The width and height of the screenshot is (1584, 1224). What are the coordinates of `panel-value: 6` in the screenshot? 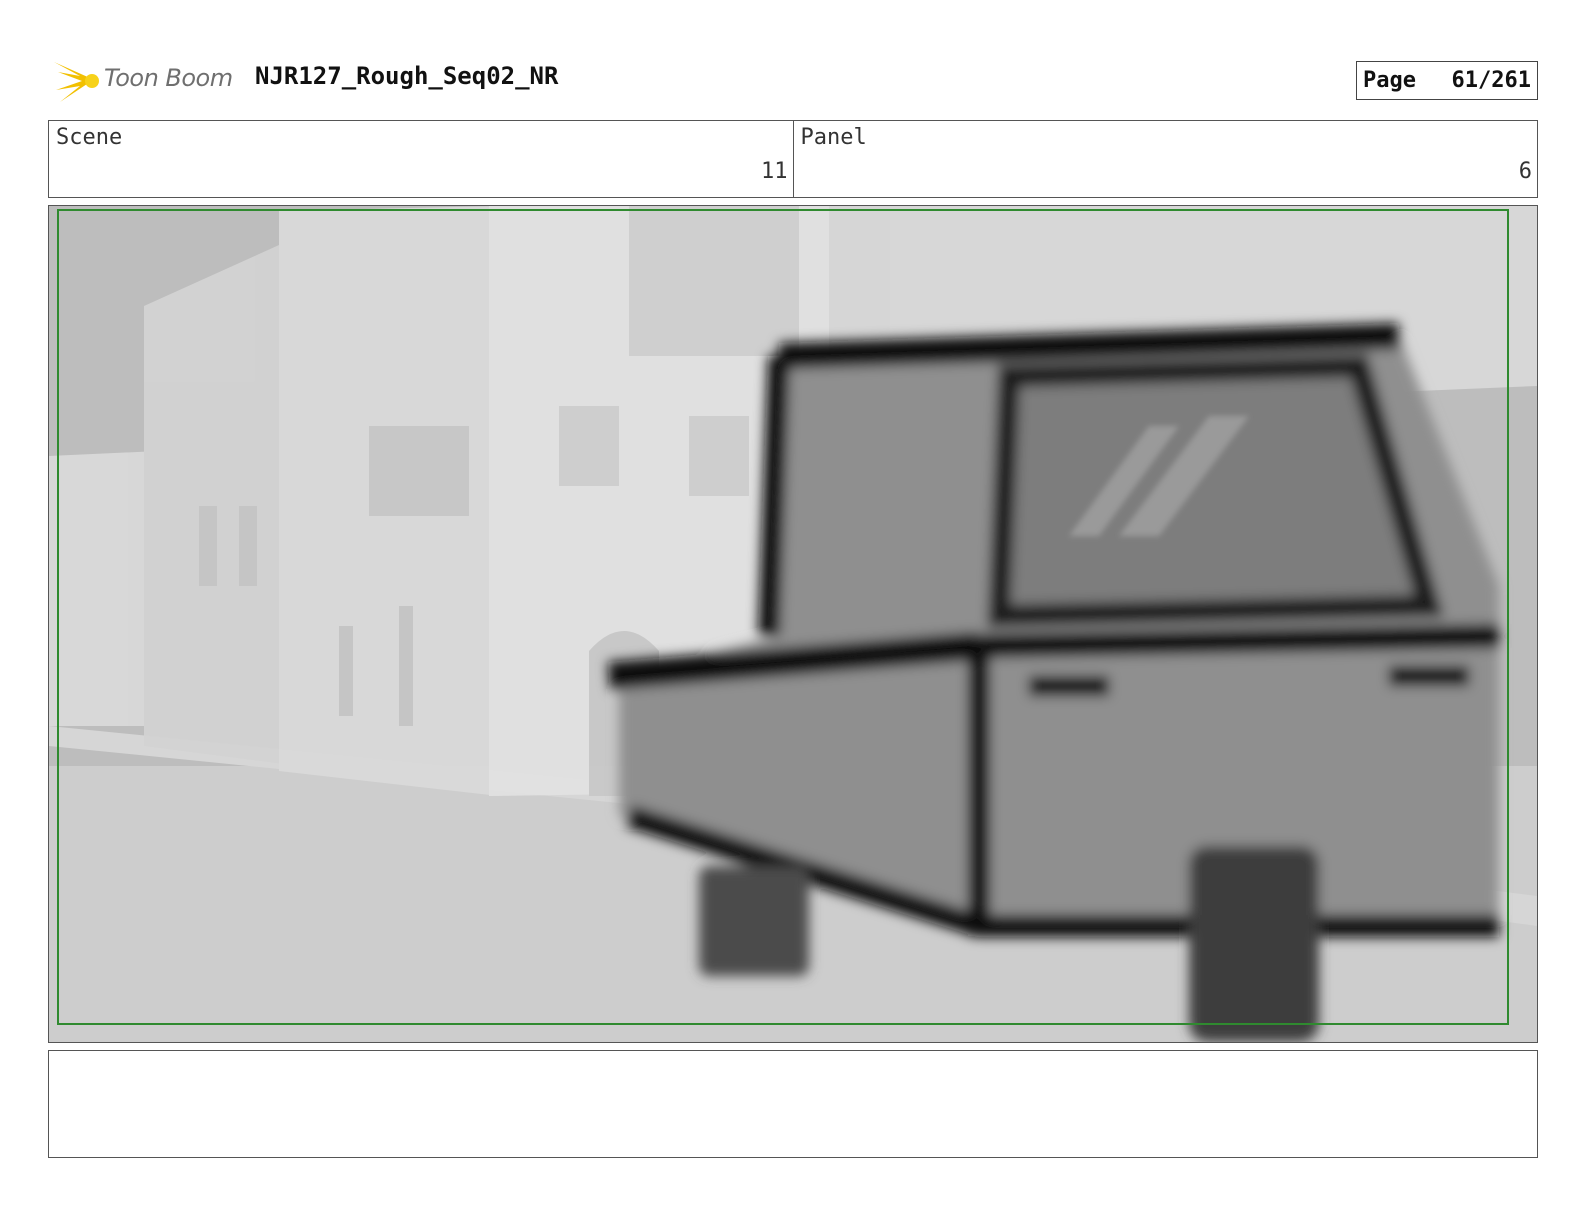 It's located at (1525, 171).